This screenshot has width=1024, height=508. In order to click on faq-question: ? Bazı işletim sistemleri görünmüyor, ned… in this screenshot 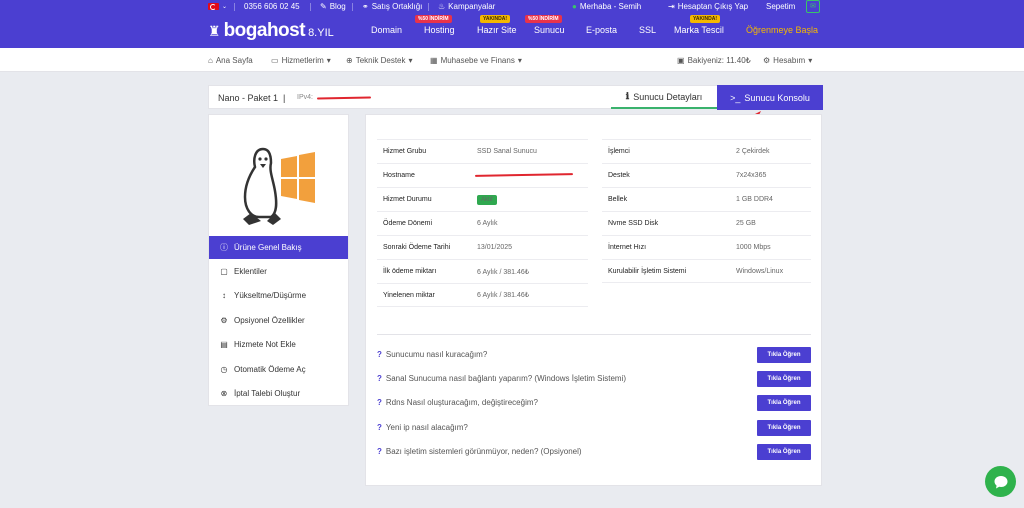, I will do `click(479, 451)`.